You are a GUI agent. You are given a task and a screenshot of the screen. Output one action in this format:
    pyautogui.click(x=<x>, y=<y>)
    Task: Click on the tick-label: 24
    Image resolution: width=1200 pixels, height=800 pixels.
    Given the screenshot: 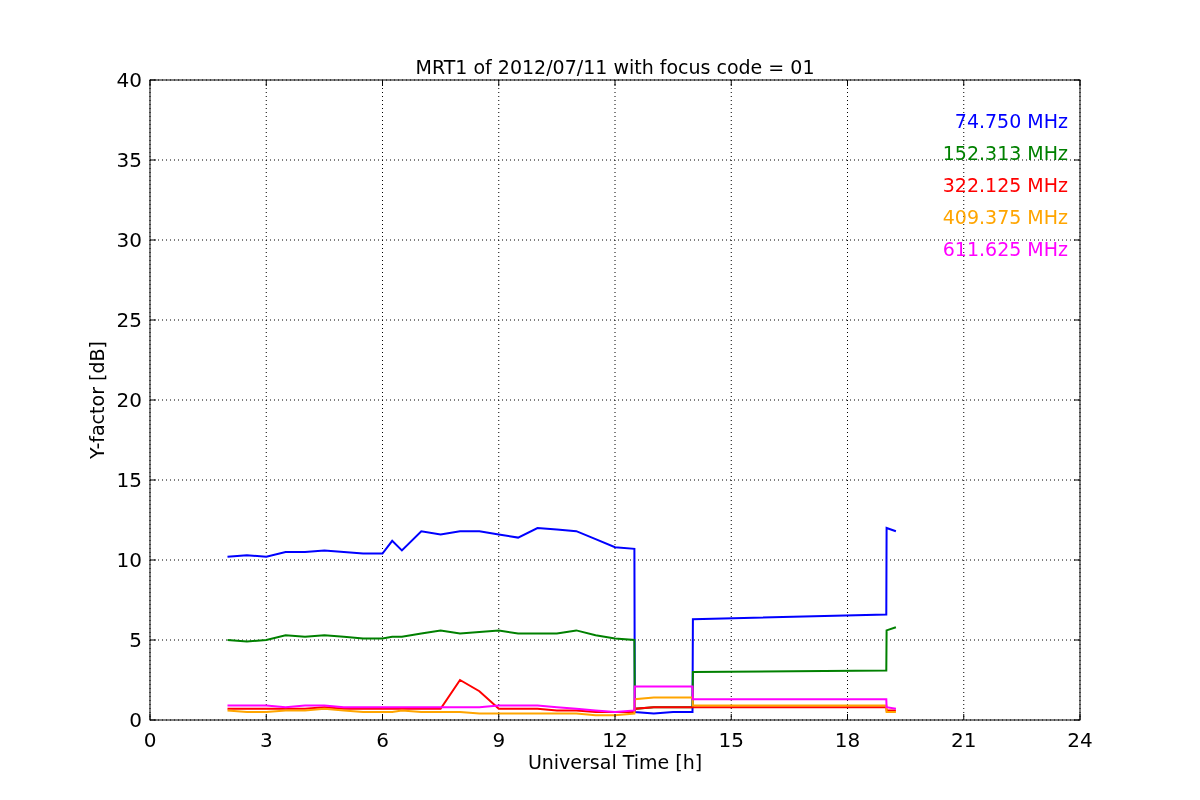 What is the action you would take?
    pyautogui.click(x=1080, y=740)
    